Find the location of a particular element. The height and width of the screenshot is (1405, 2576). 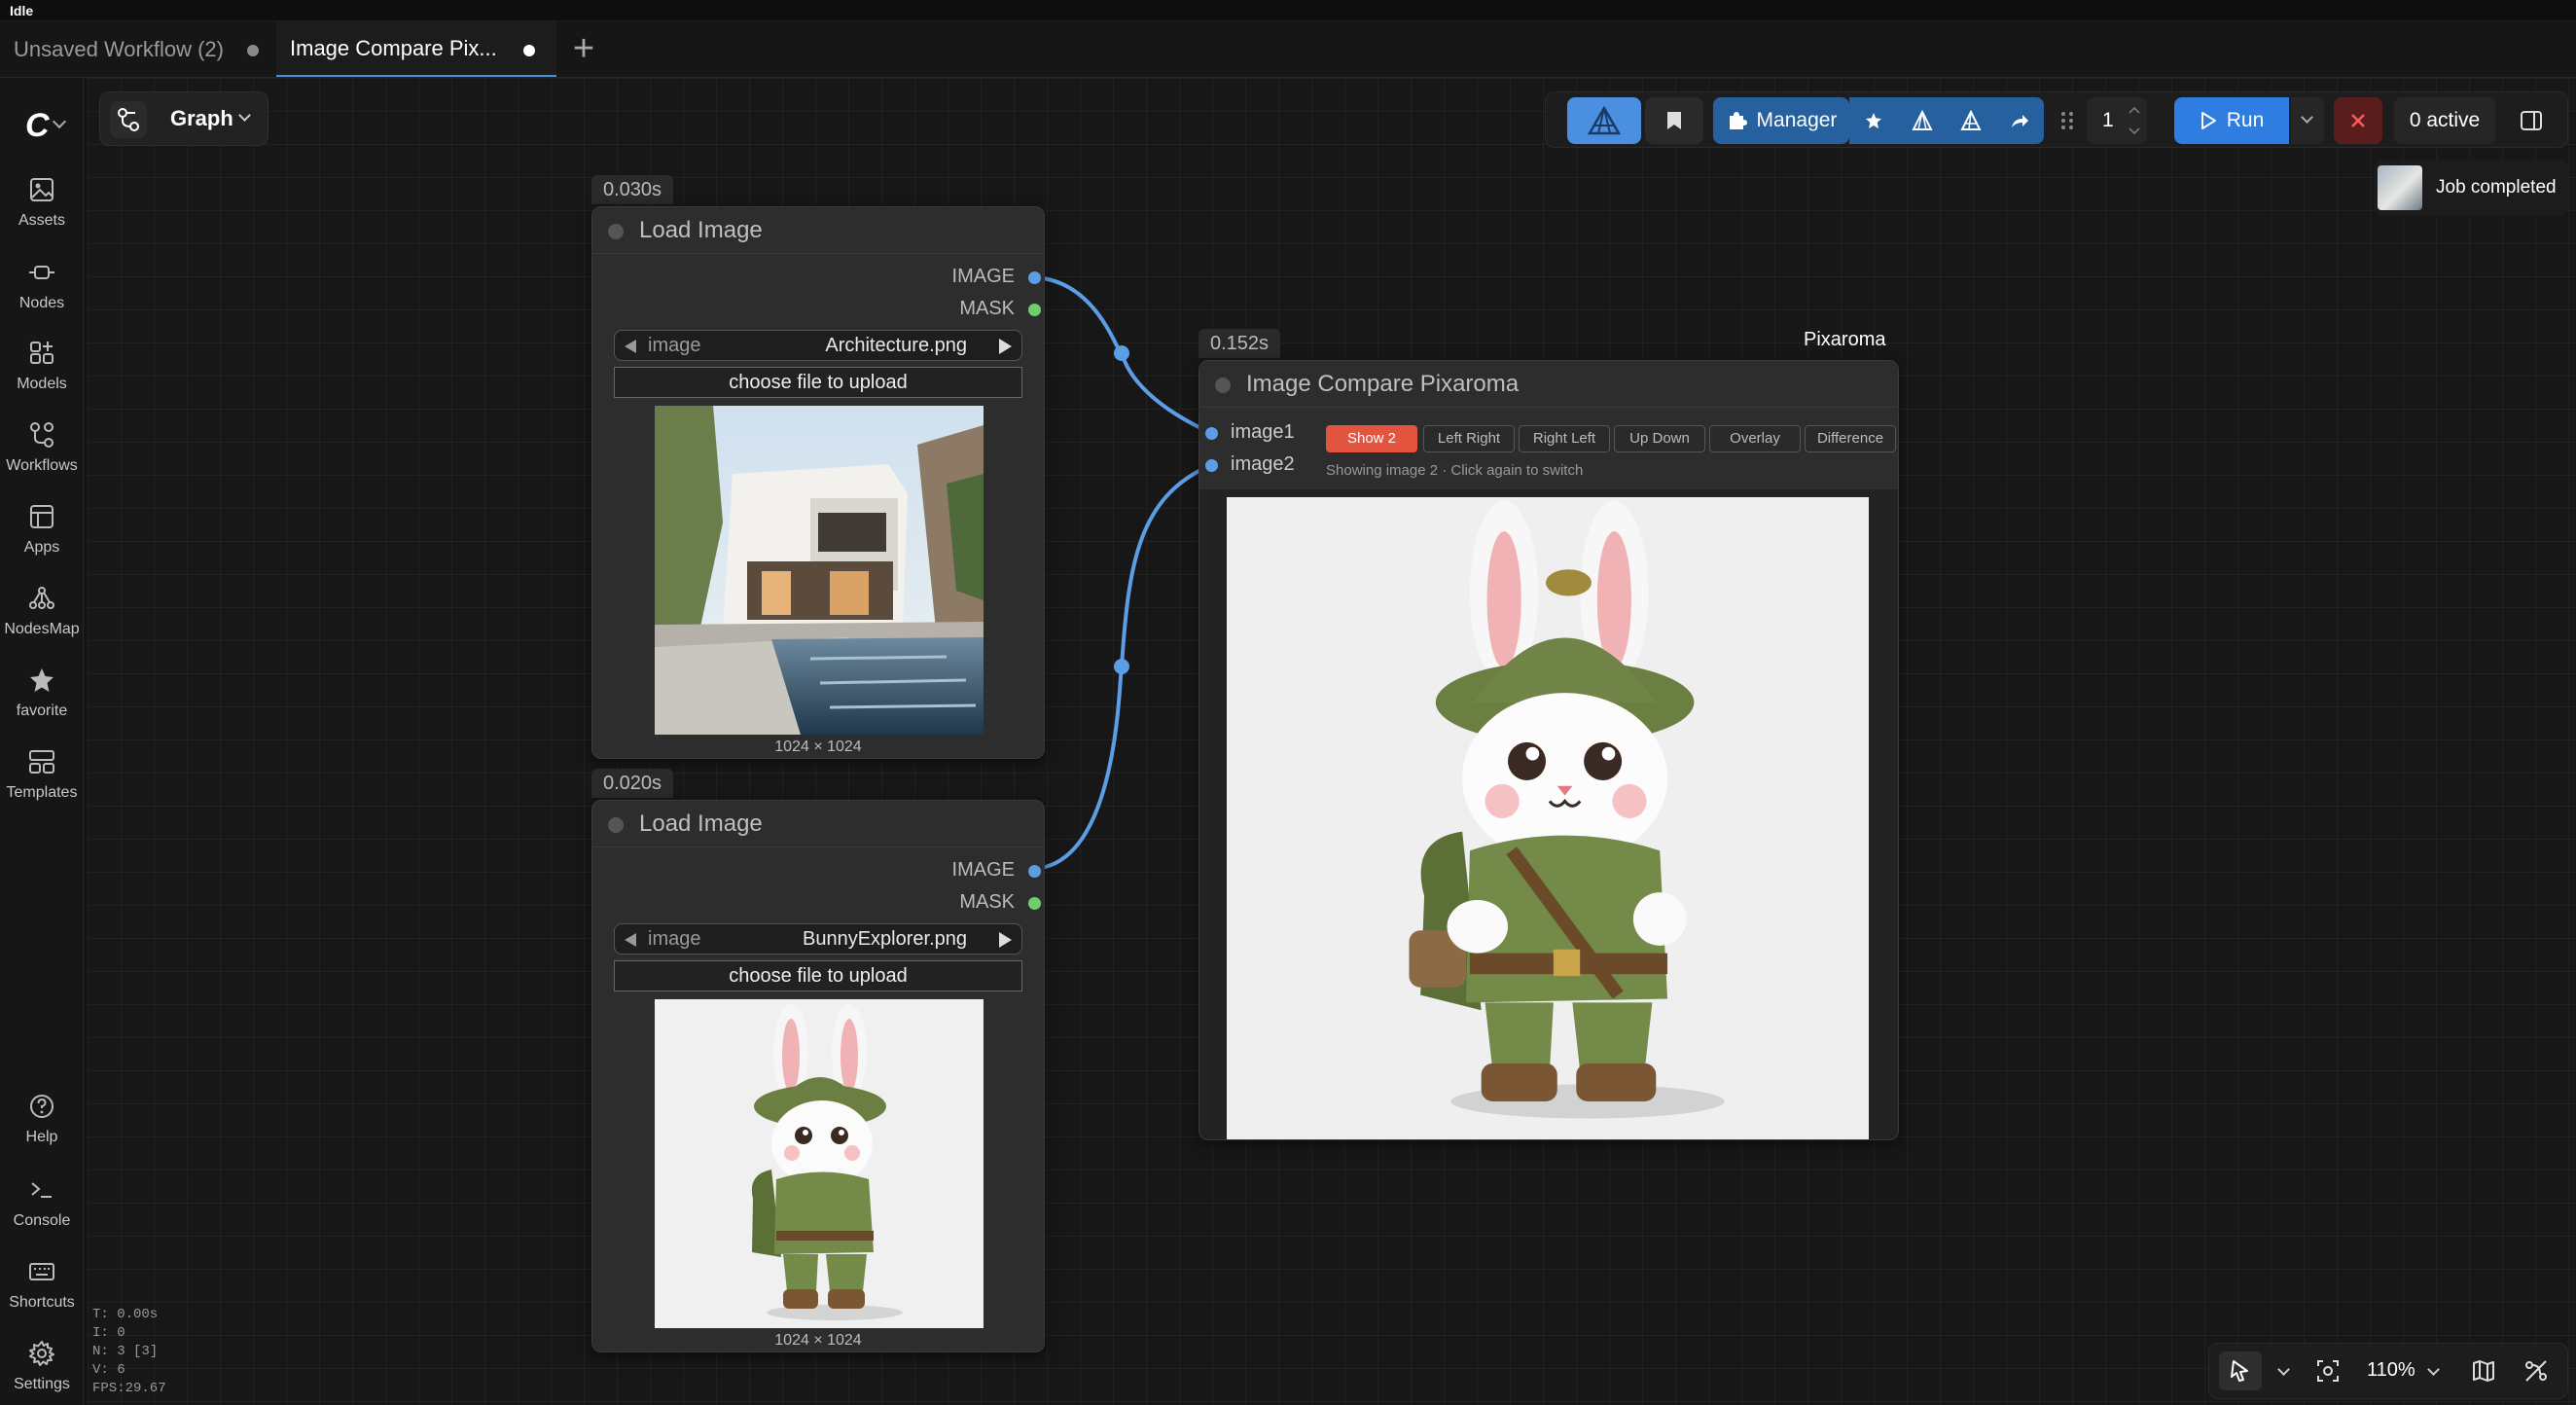

bunny-image-preview is located at coordinates (819, 1163).